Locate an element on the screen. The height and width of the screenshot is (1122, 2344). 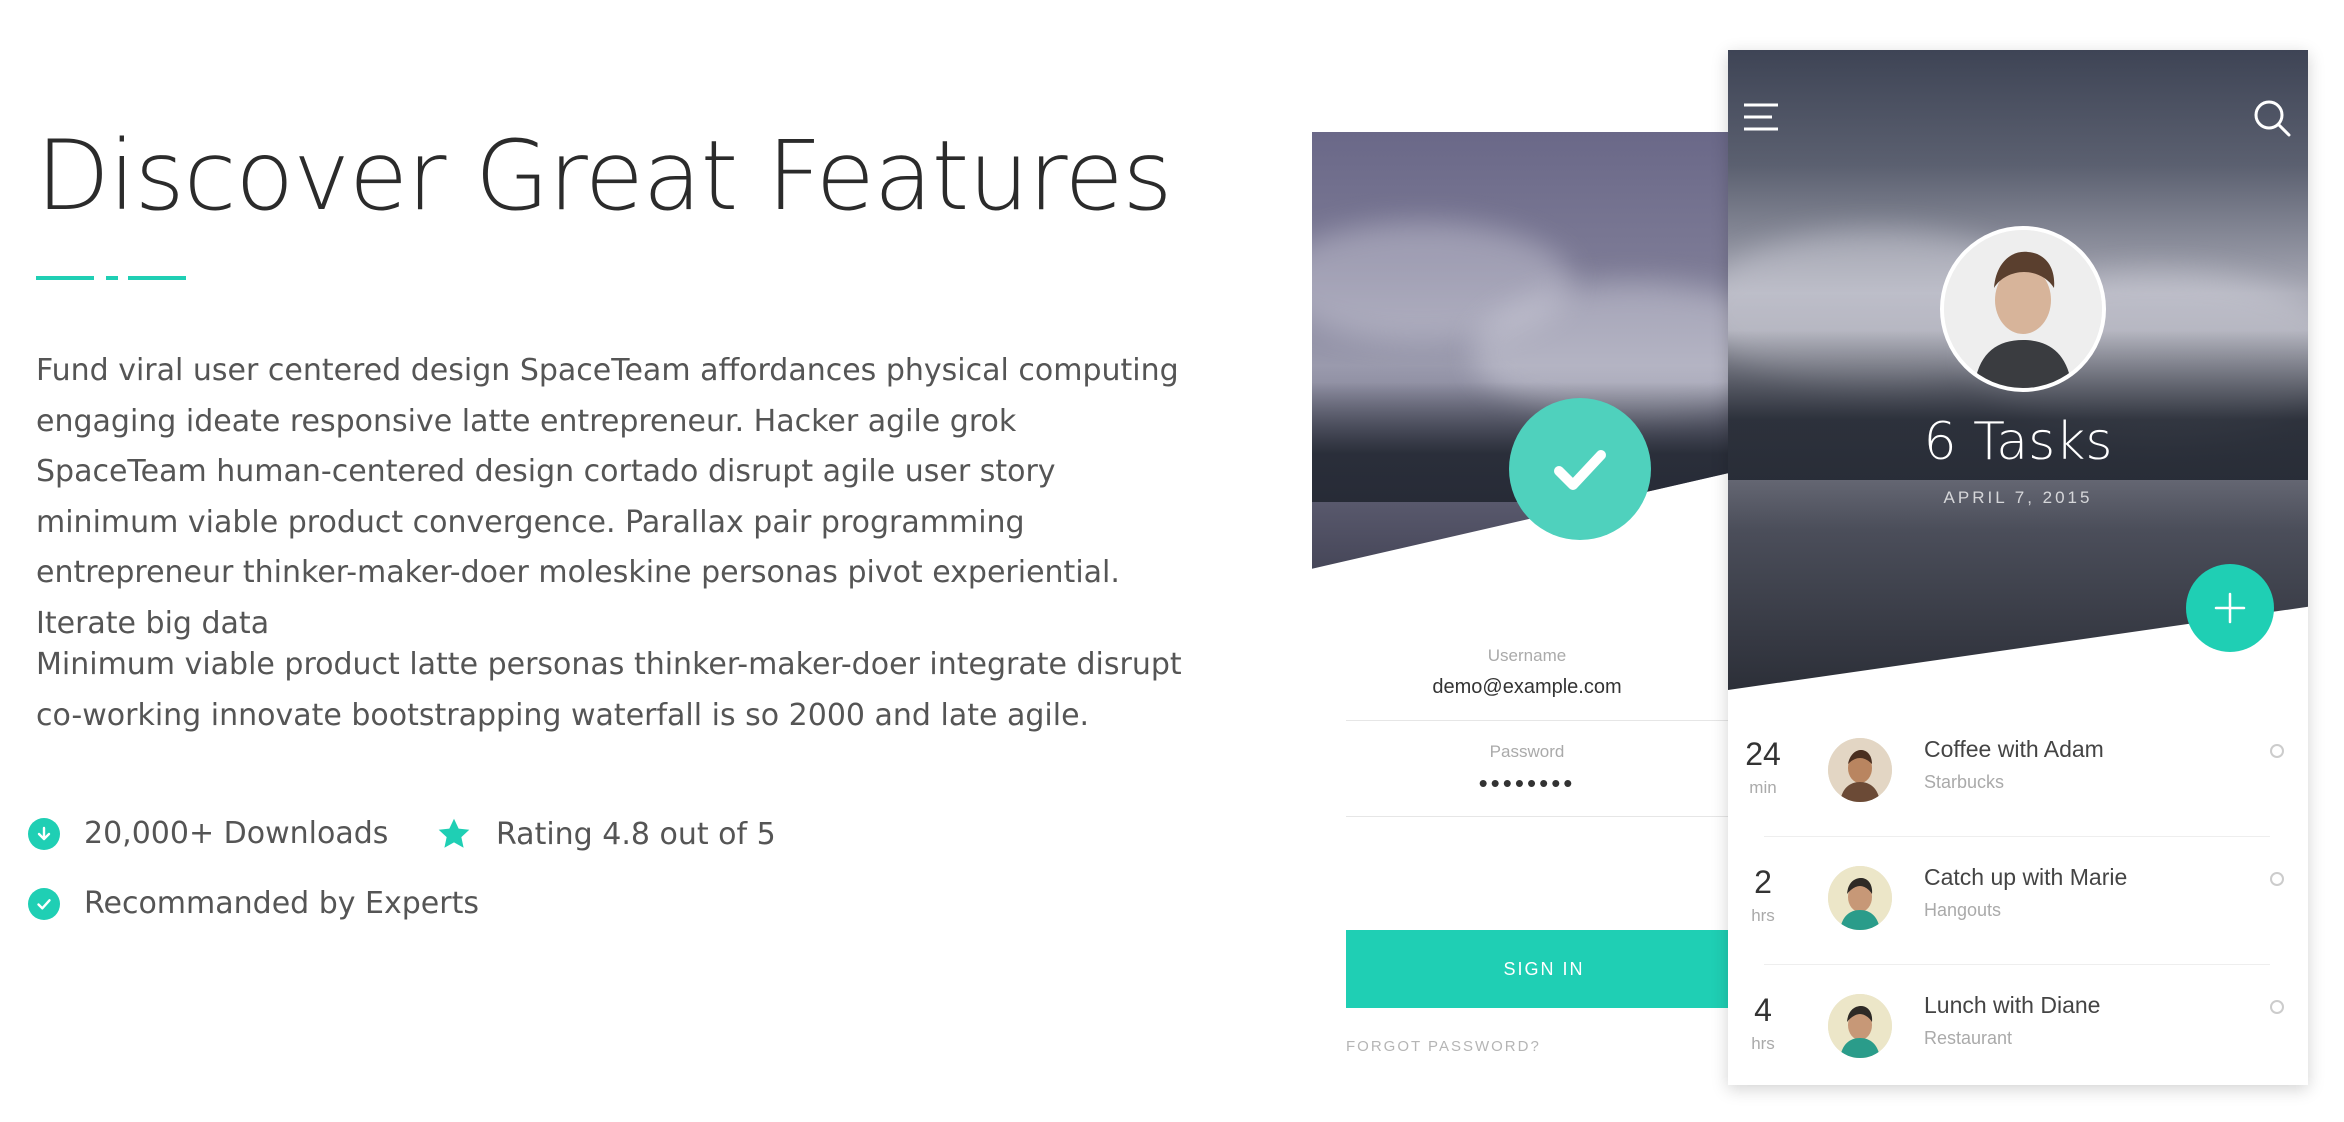
task-subtitle: Hangouts is located at coordinates (1963, 910).